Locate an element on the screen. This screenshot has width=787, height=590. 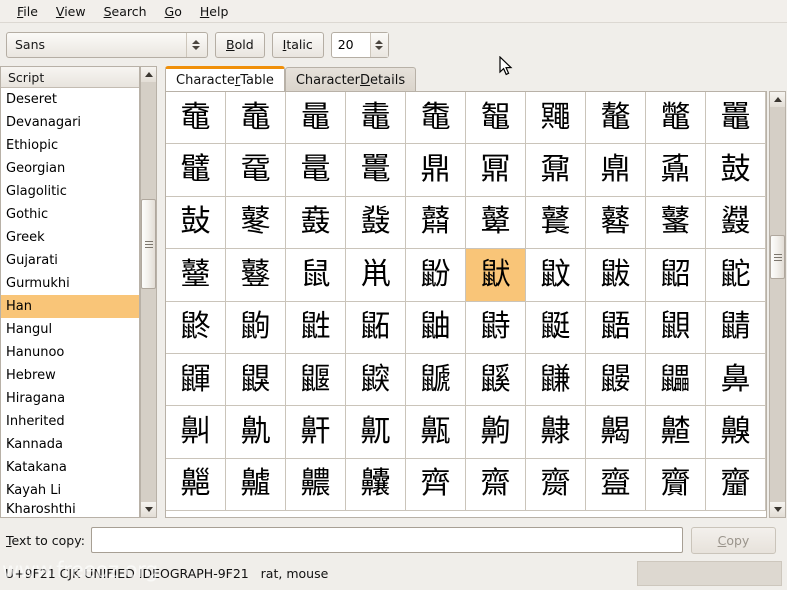
character-cell: 鼘 is located at coordinates (436, 223).